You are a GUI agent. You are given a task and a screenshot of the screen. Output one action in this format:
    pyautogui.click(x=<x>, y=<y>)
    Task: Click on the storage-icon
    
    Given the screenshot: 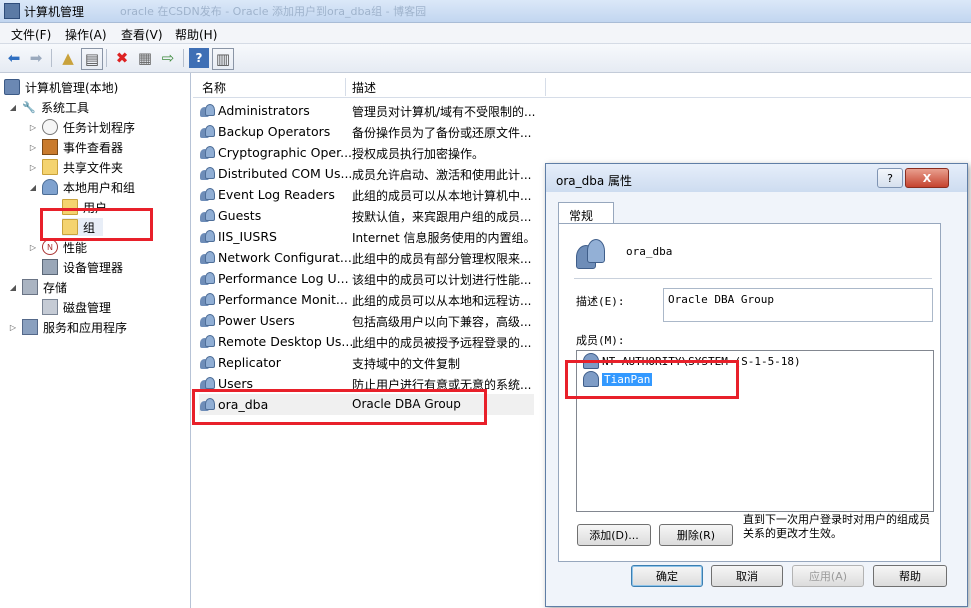 What is the action you would take?
    pyautogui.click(x=30, y=287)
    